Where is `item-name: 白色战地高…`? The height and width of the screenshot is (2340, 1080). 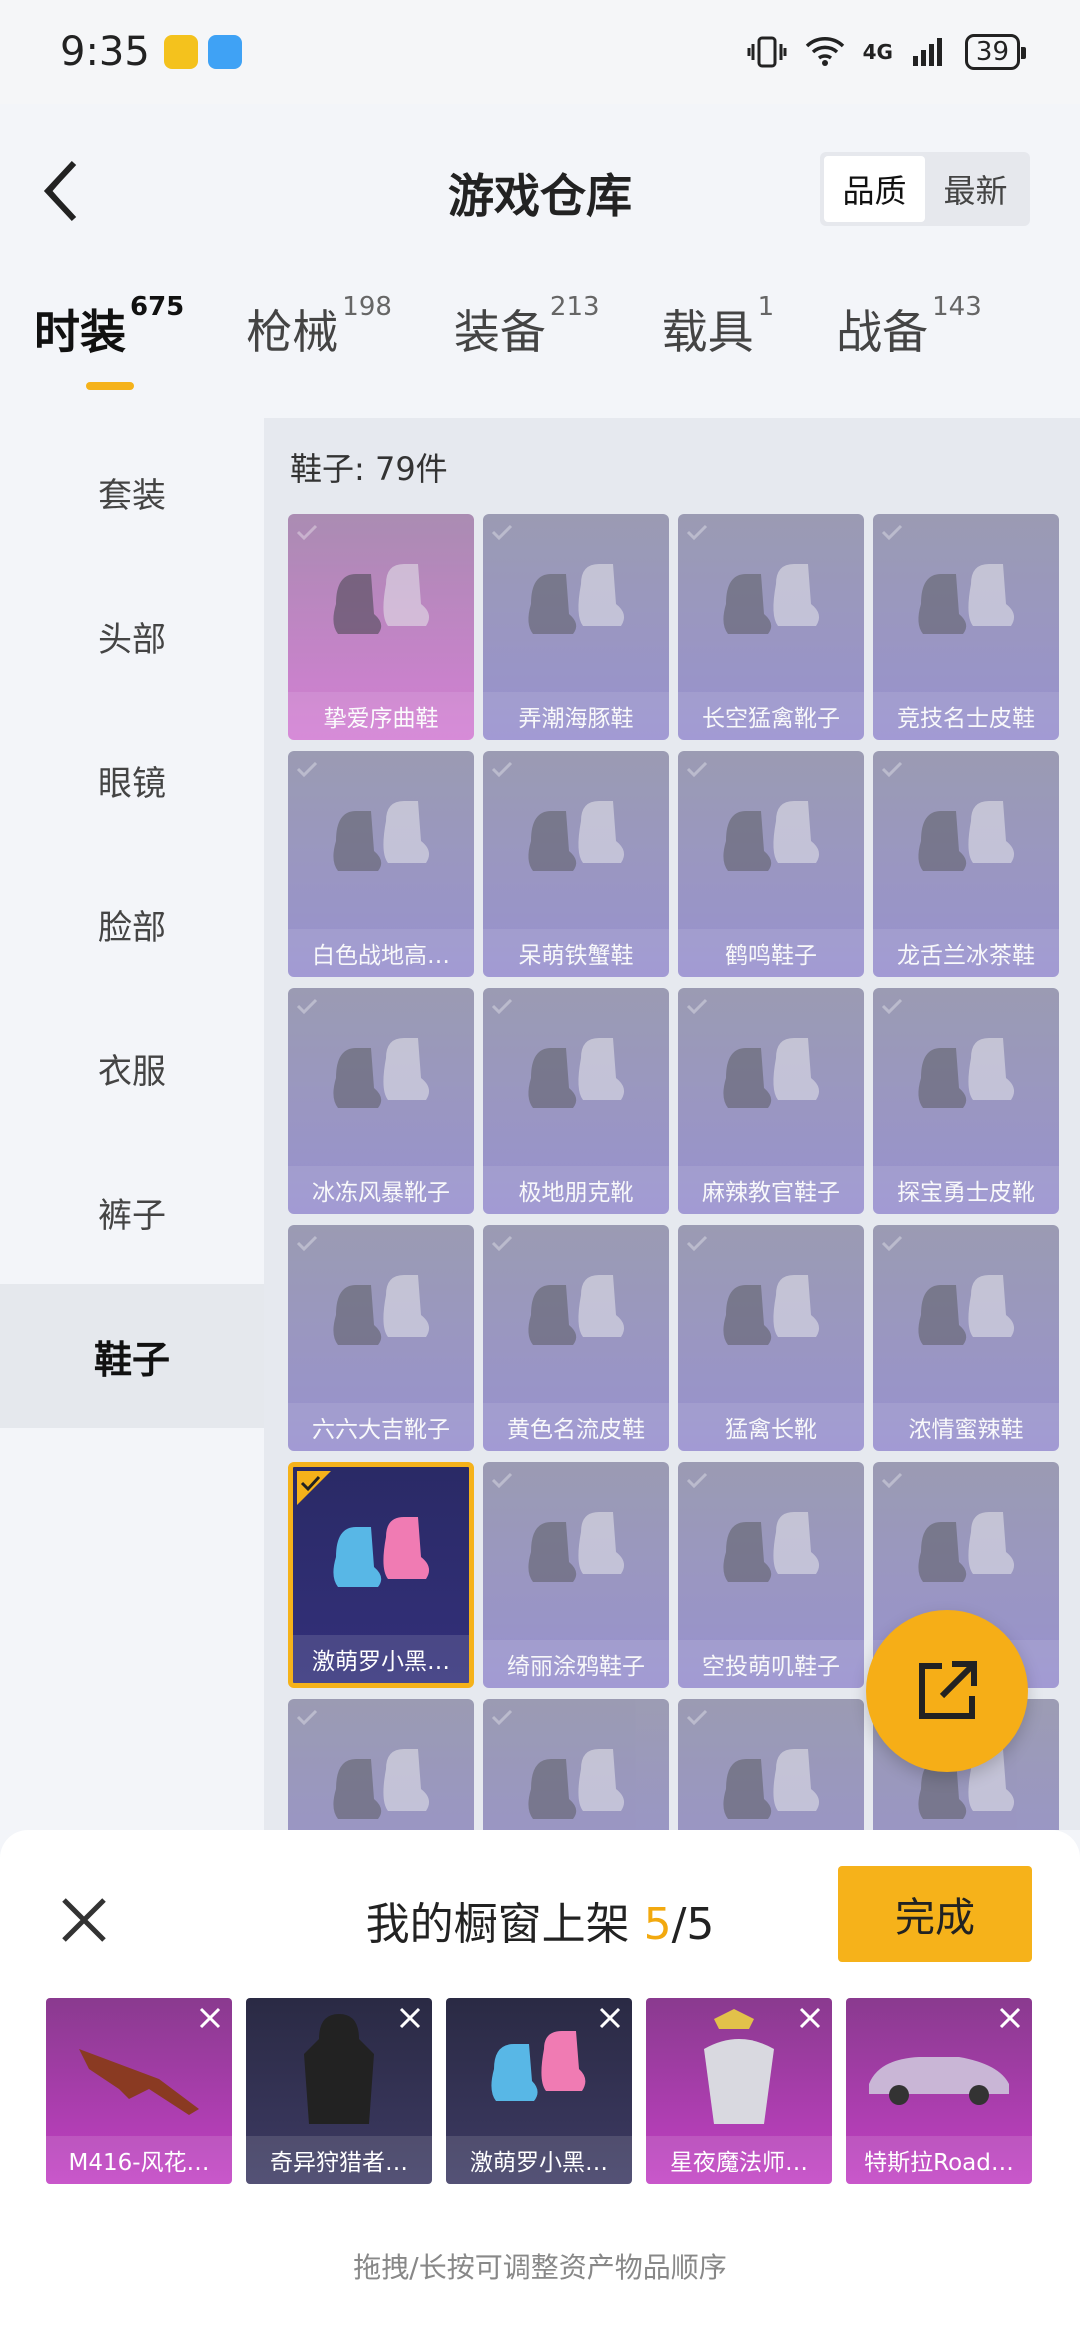 item-name: 白色战地高… is located at coordinates (381, 953).